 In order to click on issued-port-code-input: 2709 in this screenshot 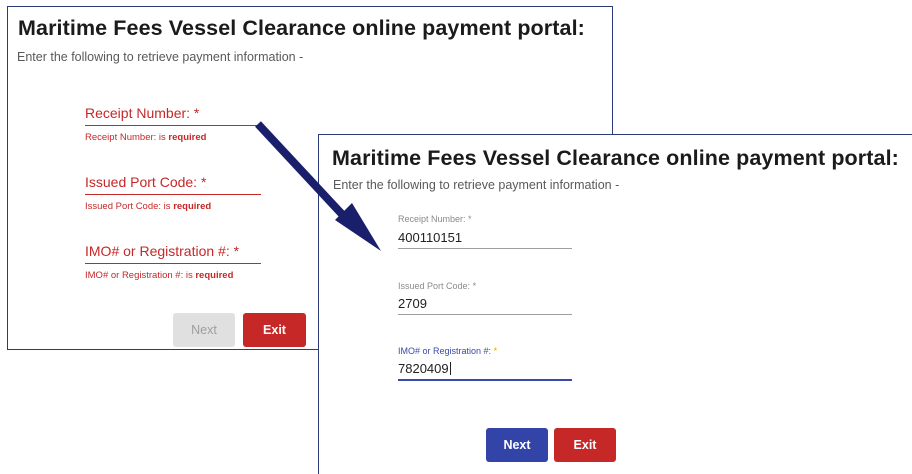, I will do `click(412, 303)`.